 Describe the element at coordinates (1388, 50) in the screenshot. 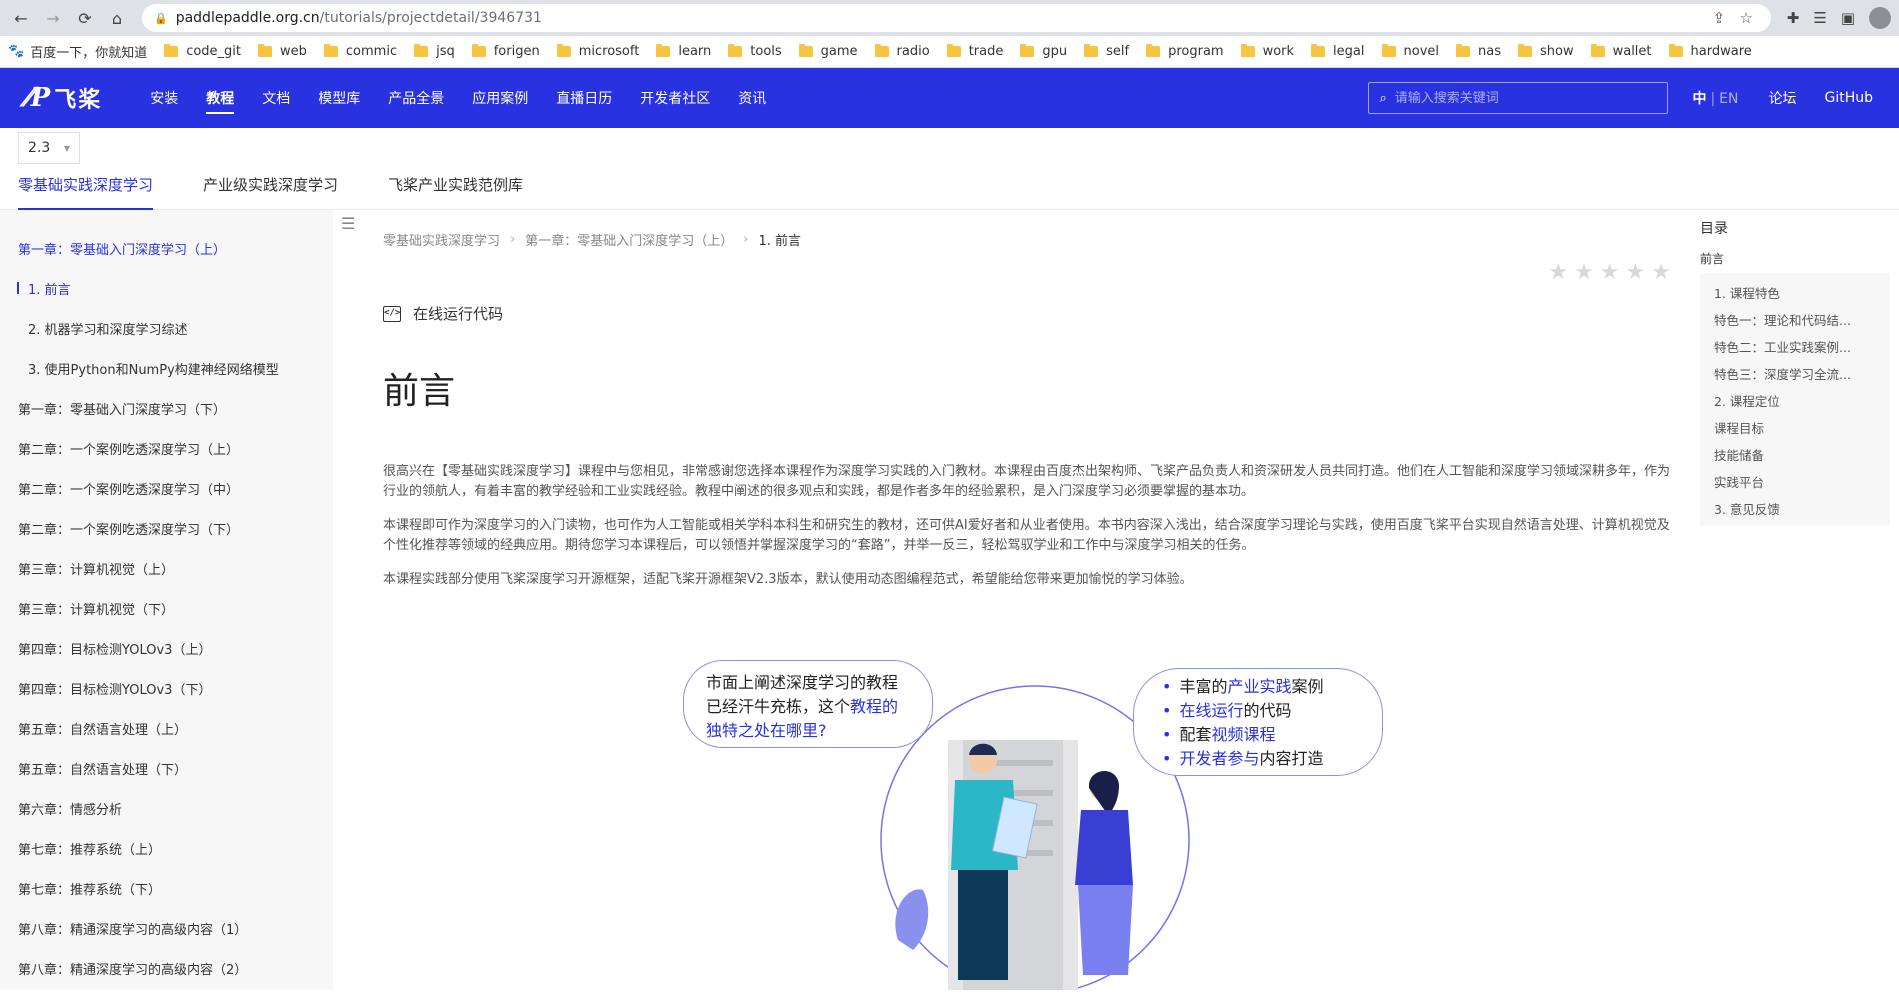

I see `folder-icon` at that location.